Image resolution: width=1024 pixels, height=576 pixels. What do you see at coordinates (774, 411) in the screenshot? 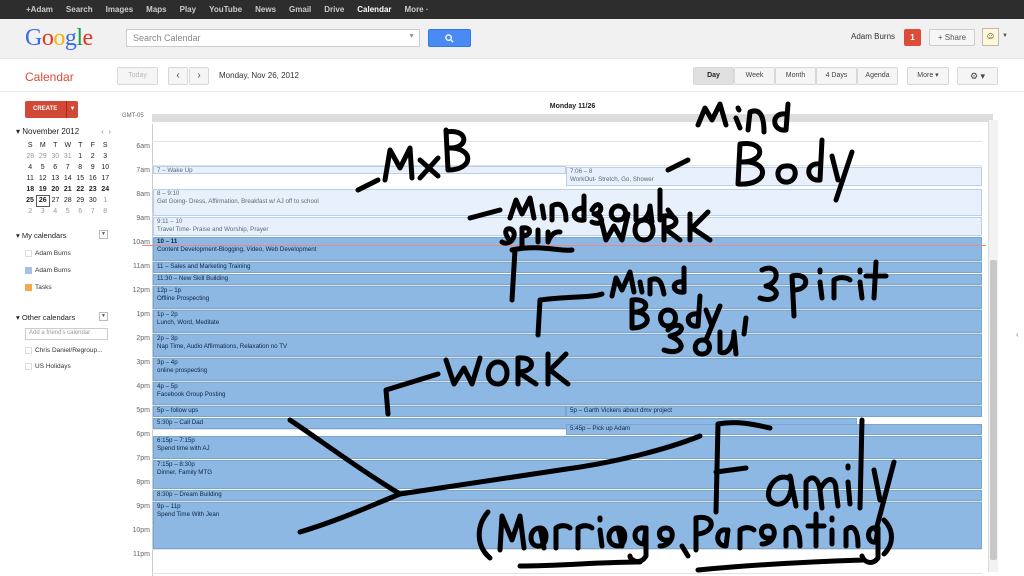
I see `calendar-event: 5p – Garth Vickers about dmv project` at bounding box center [774, 411].